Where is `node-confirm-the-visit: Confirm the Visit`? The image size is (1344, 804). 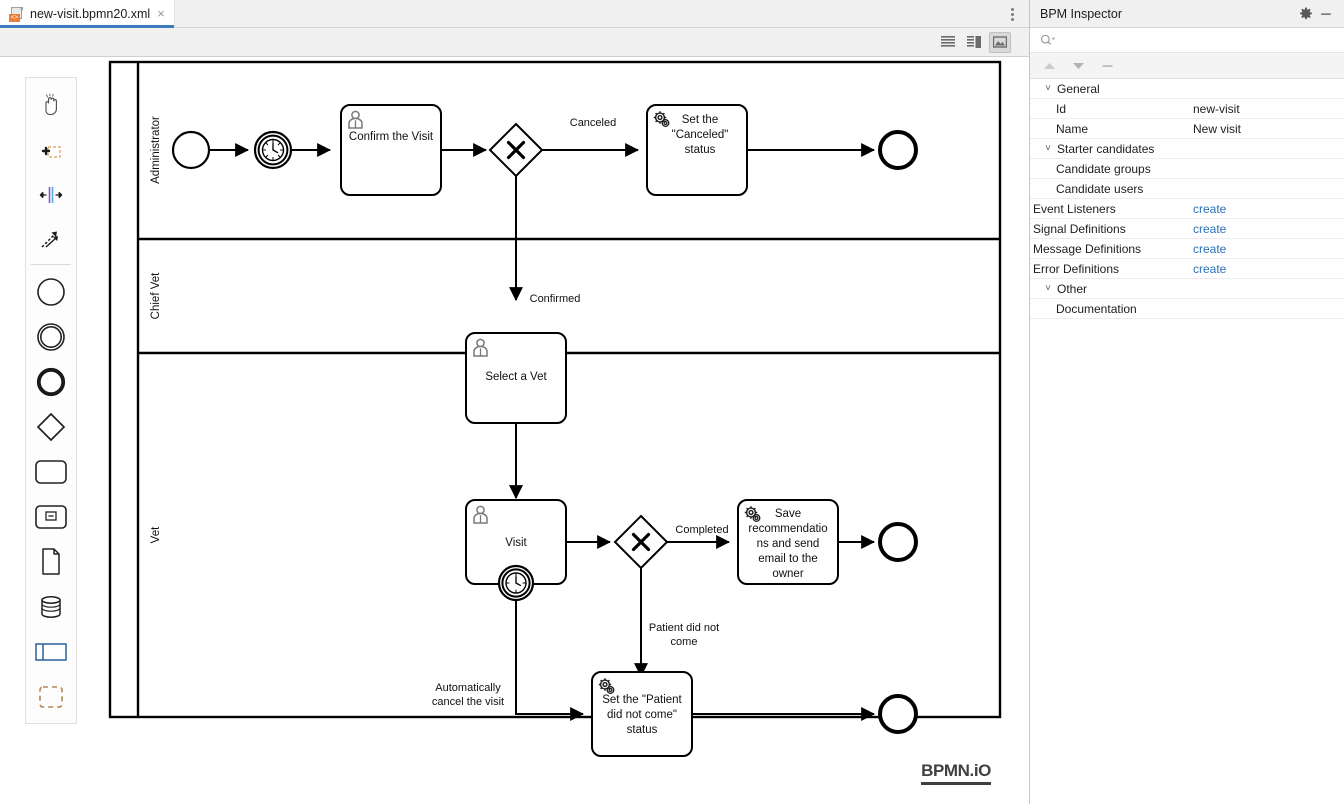
node-confirm-the-visit: Confirm the Visit is located at coordinates (391, 150).